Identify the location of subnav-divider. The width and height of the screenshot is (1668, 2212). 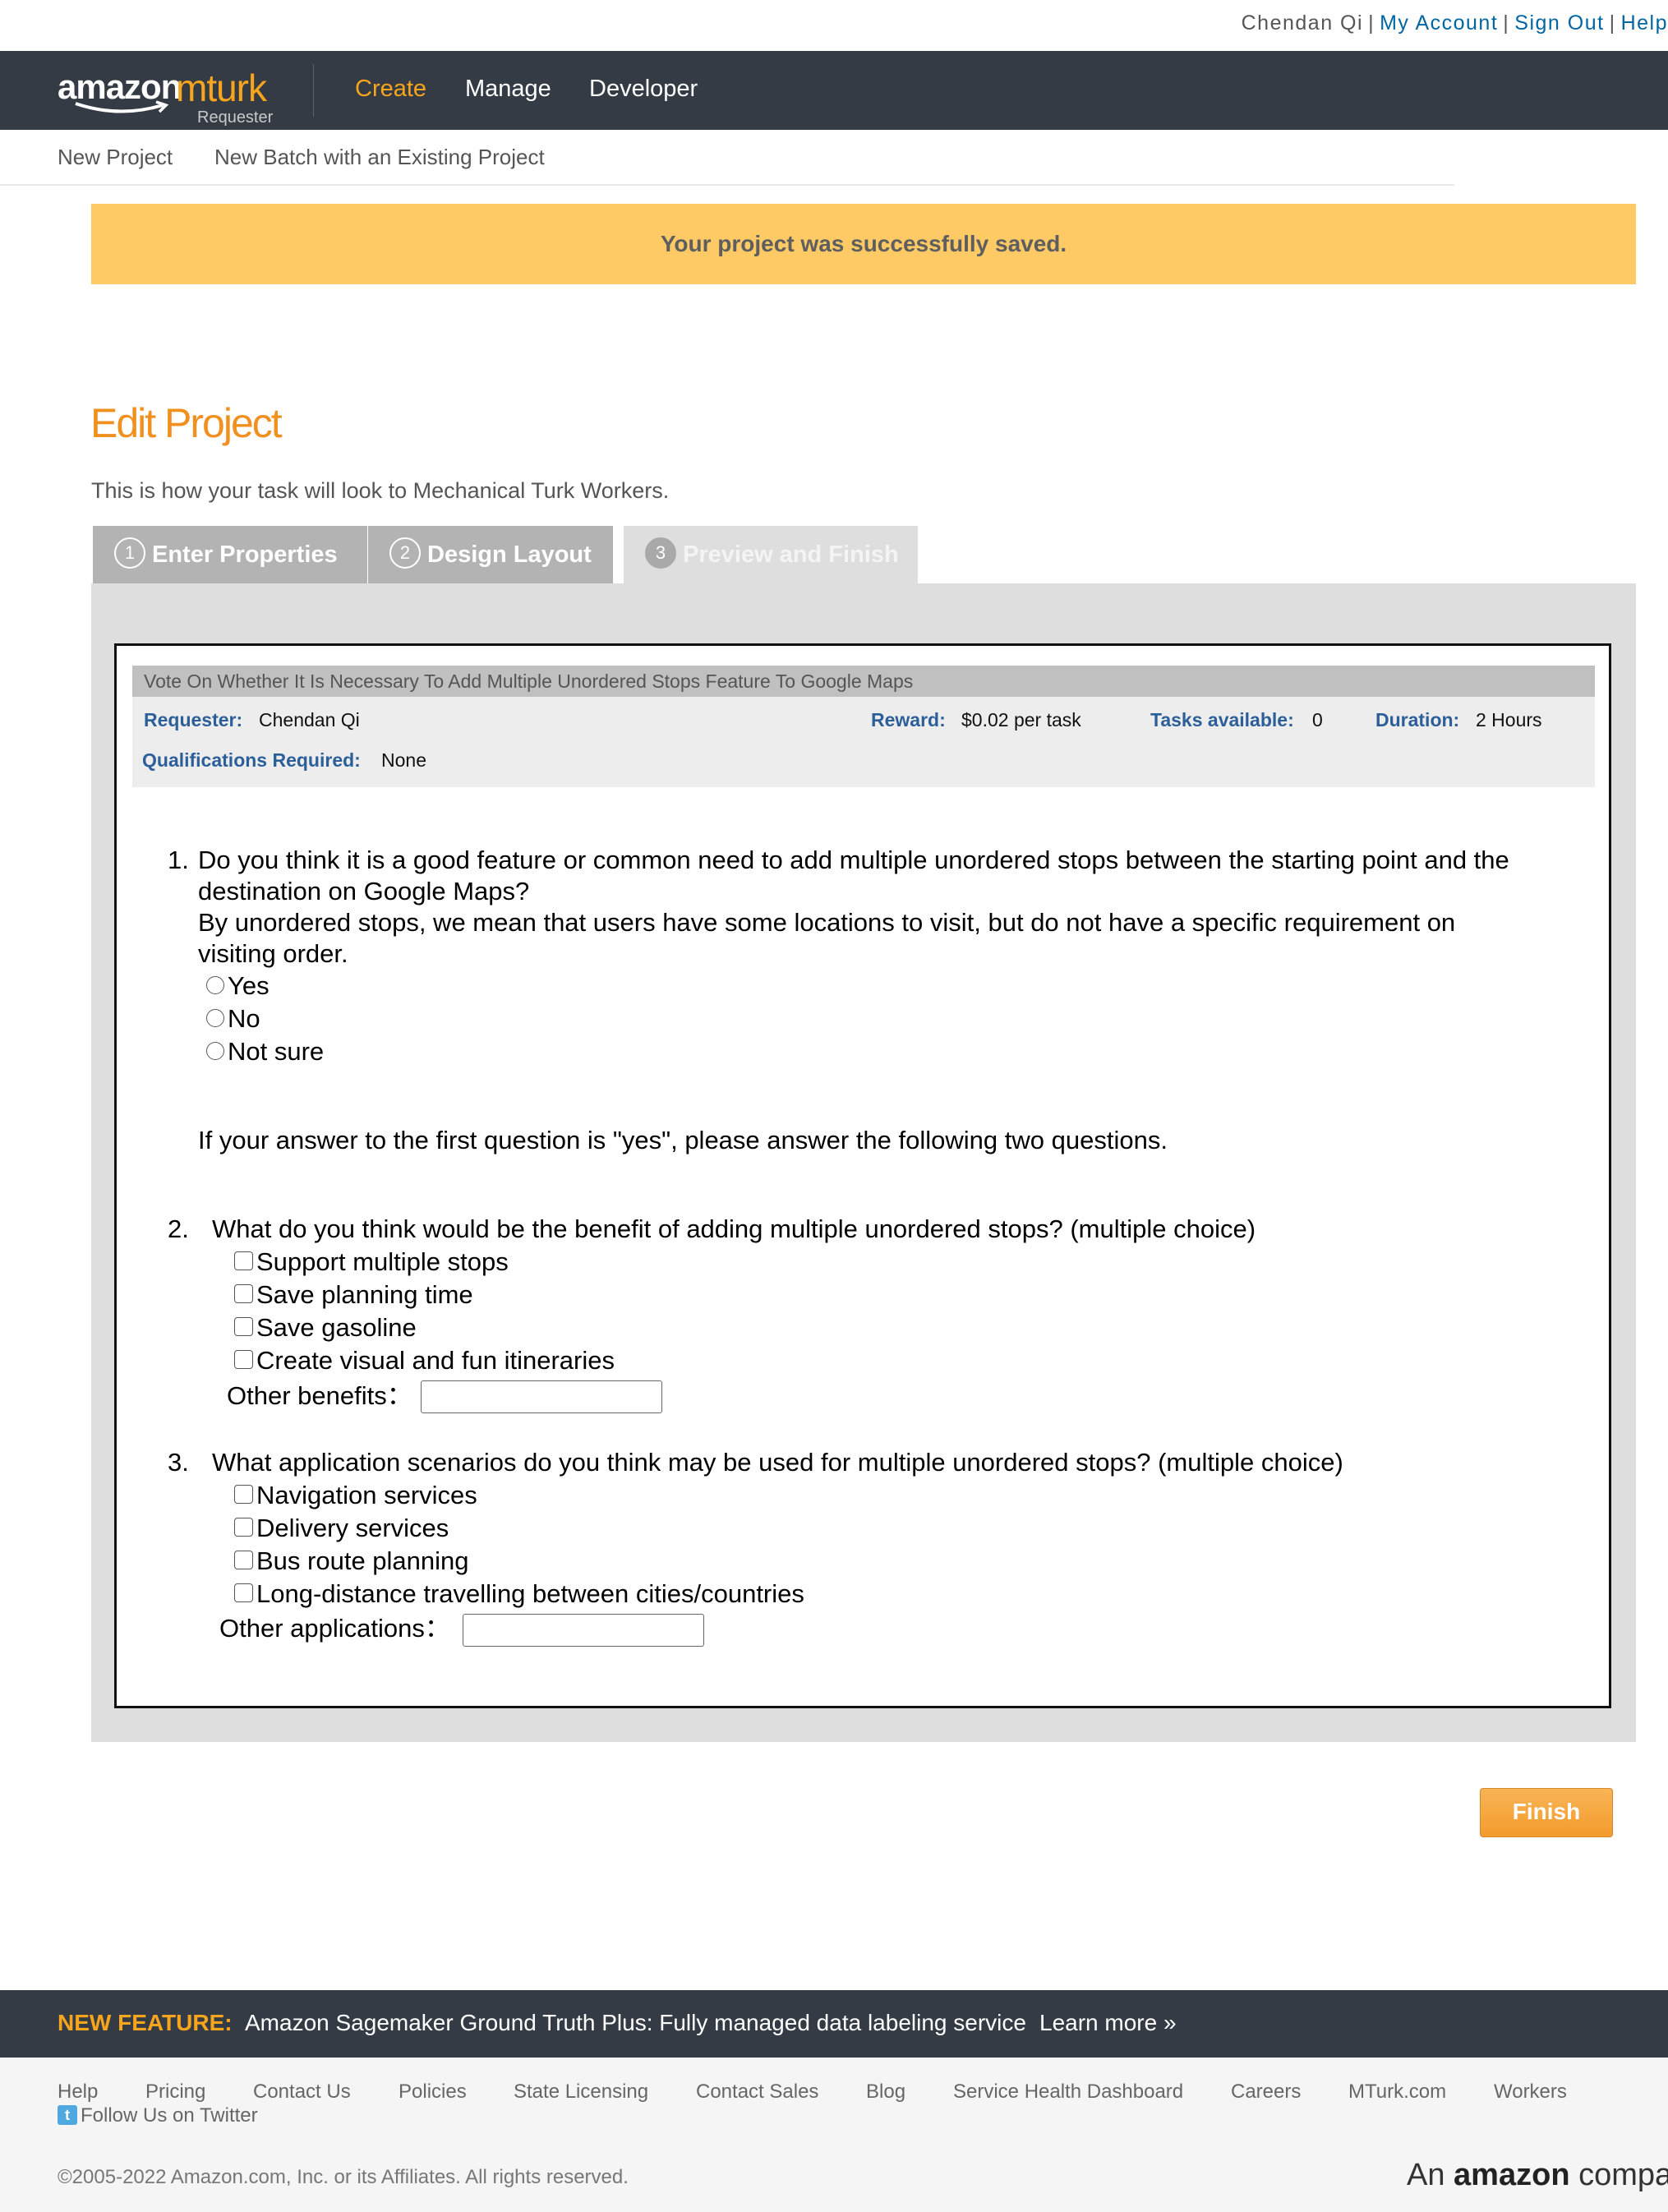
(727, 185).